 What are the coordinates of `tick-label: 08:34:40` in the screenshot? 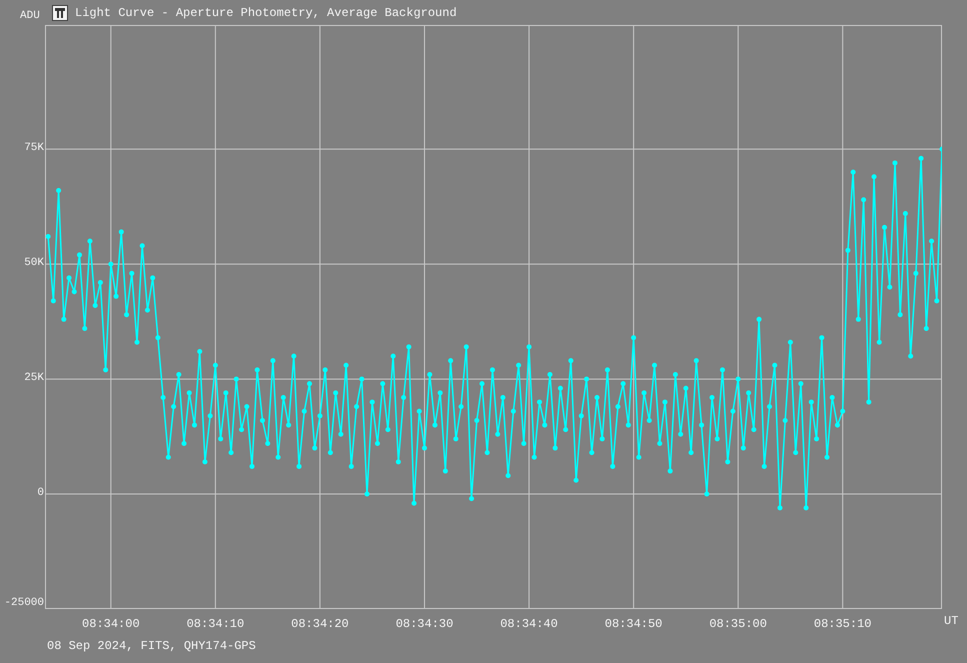 It's located at (529, 624).